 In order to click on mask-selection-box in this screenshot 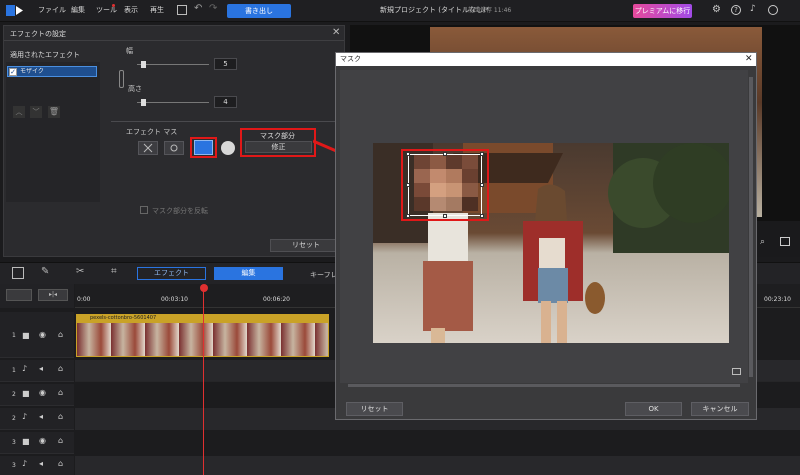, I will do `click(445, 185)`.